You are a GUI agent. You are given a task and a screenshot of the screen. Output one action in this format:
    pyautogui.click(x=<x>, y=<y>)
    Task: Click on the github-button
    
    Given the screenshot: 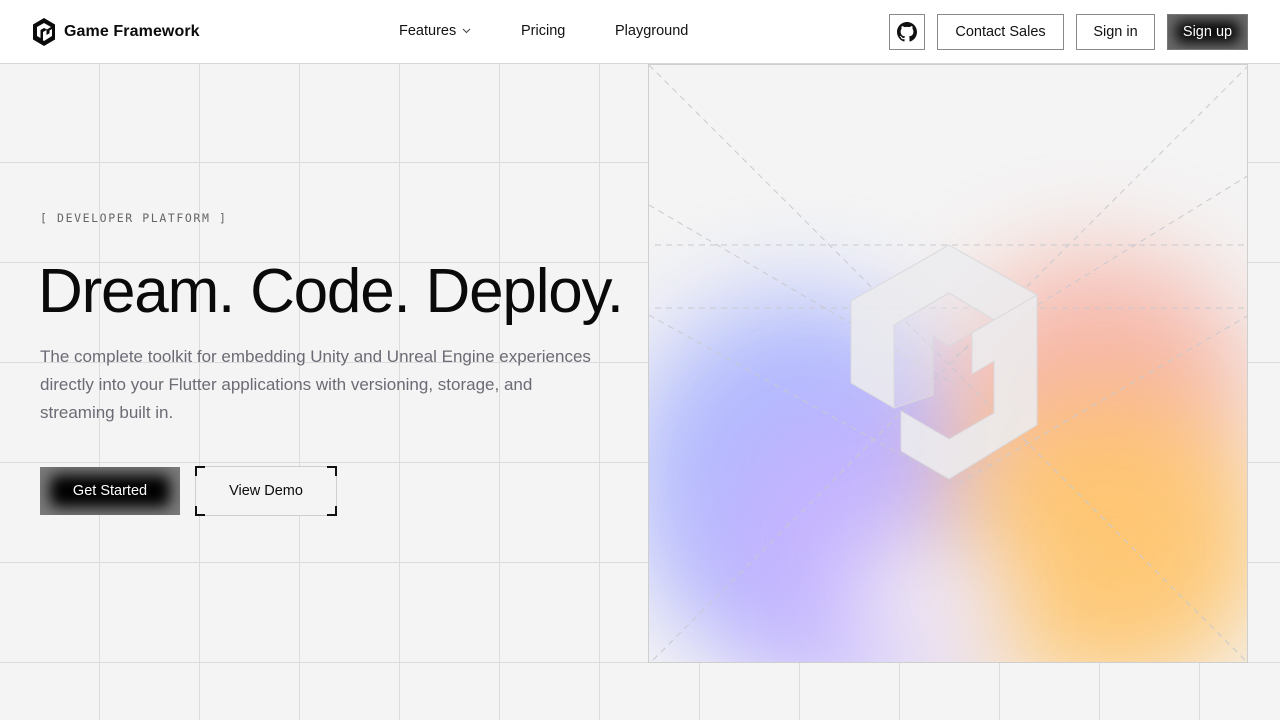 What is the action you would take?
    pyautogui.click(x=907, y=32)
    